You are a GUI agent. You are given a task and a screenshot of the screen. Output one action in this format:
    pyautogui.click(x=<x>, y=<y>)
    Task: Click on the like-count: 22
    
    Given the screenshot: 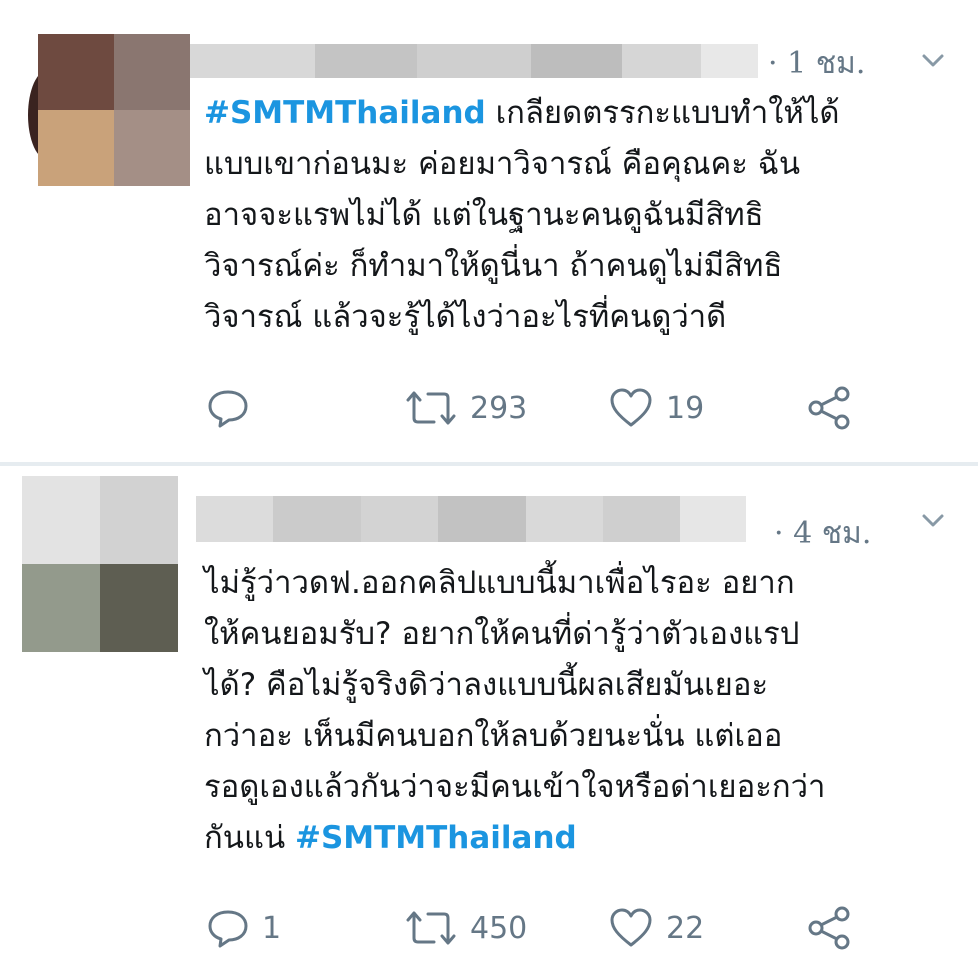 What is the action you would take?
    pyautogui.click(x=685, y=928)
    